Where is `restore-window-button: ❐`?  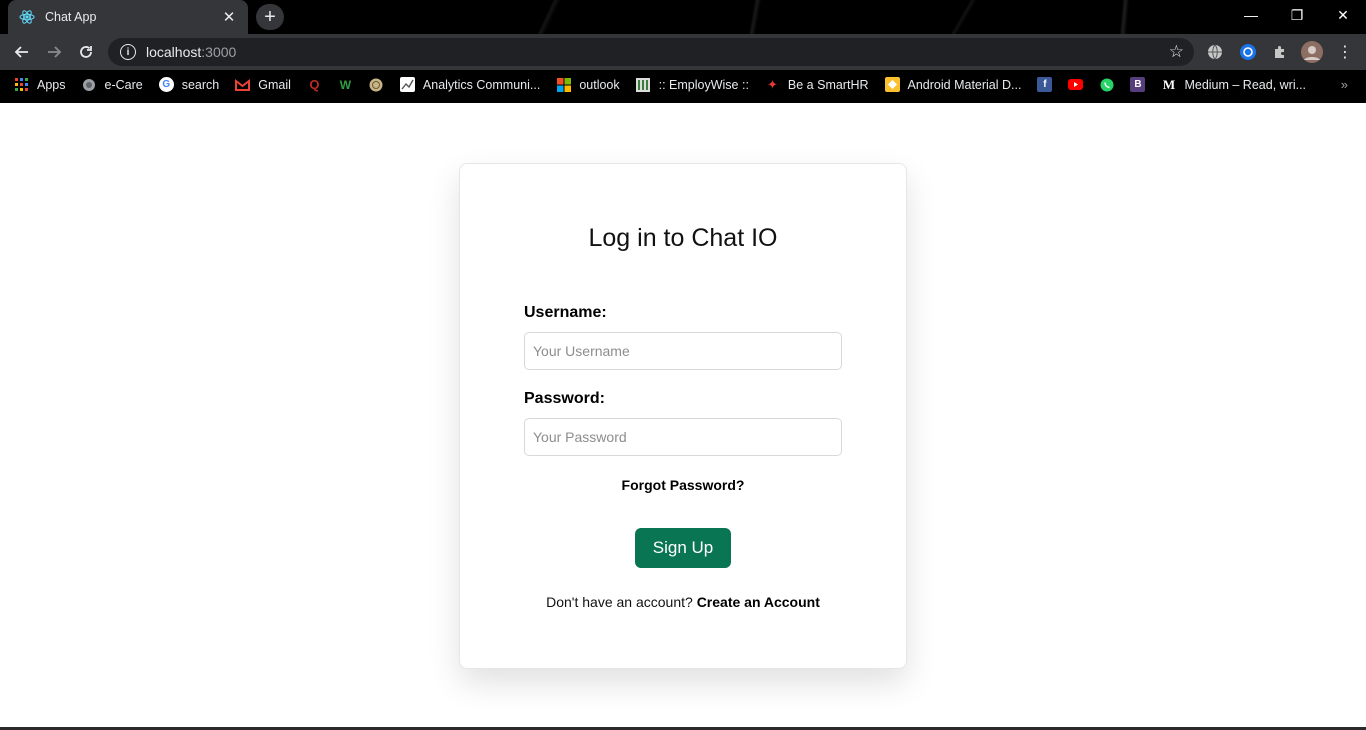 restore-window-button: ❐ is located at coordinates (1297, 15).